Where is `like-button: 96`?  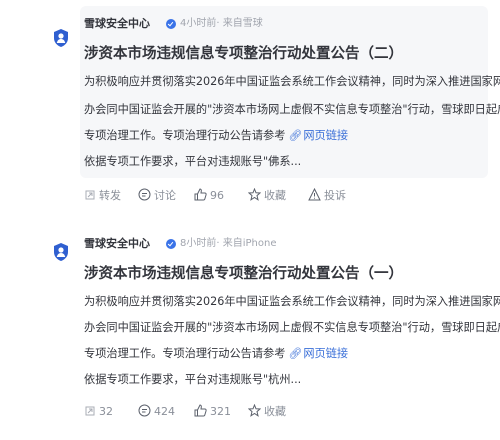 like-button: 96 is located at coordinates (209, 196).